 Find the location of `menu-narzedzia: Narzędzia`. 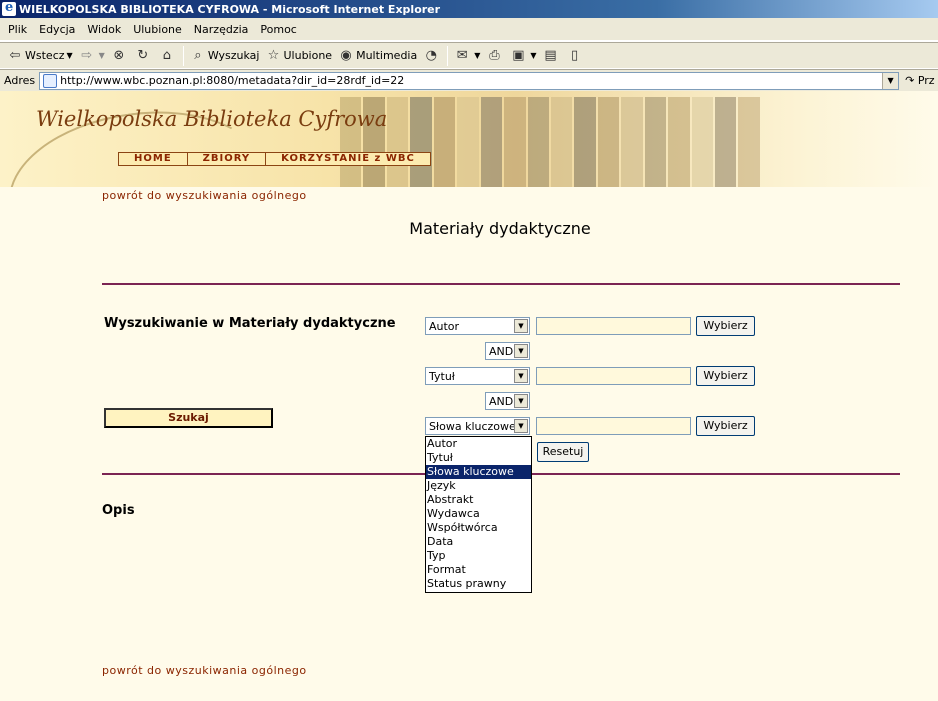

menu-narzedzia: Narzędzia is located at coordinates (221, 29).